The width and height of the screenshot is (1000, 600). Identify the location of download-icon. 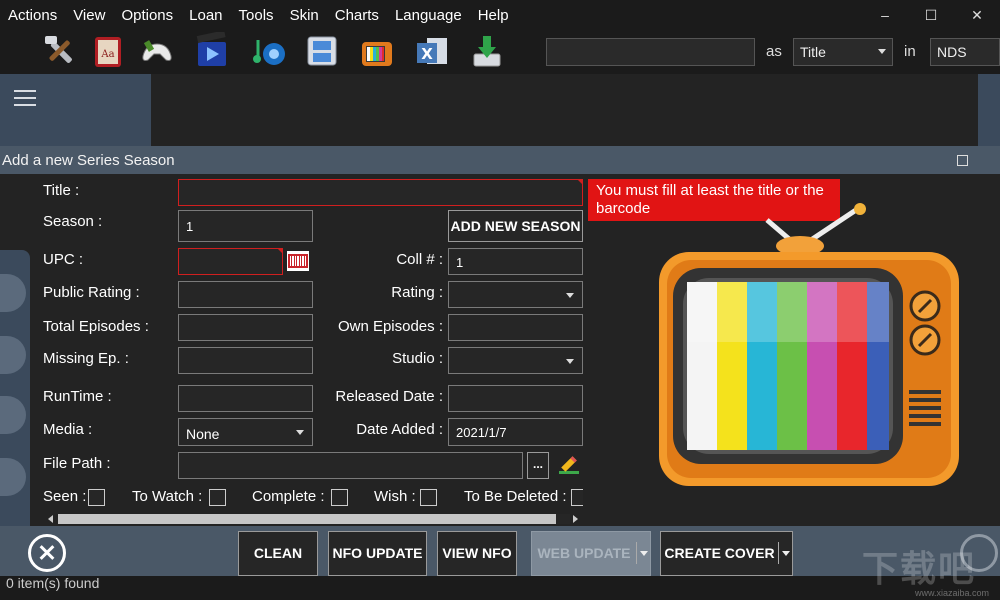
(487, 51).